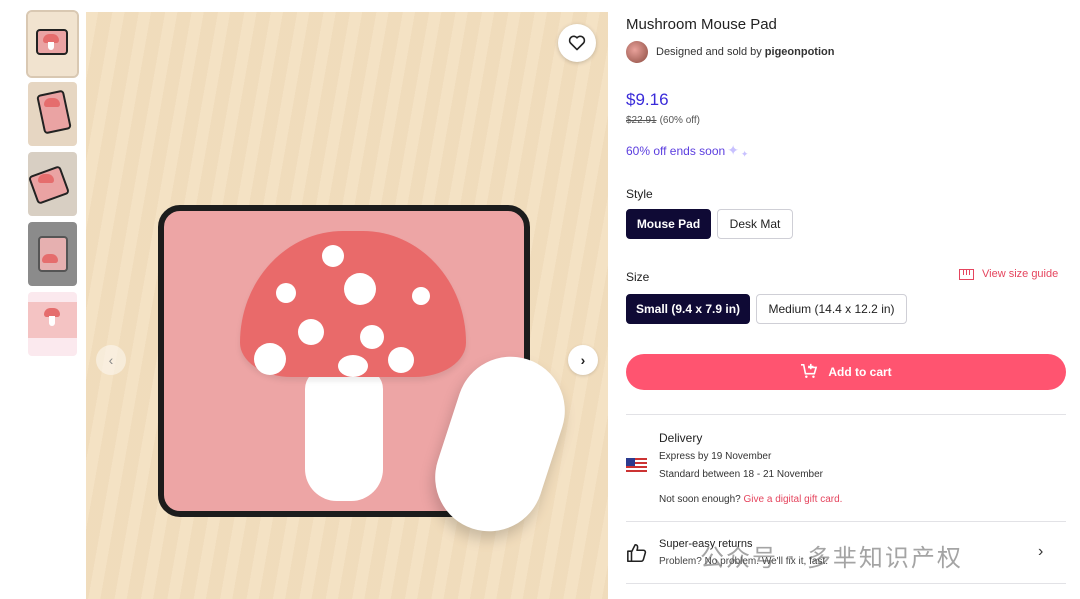  Describe the element at coordinates (647, 99) in the screenshot. I see `price: $9.16` at that location.